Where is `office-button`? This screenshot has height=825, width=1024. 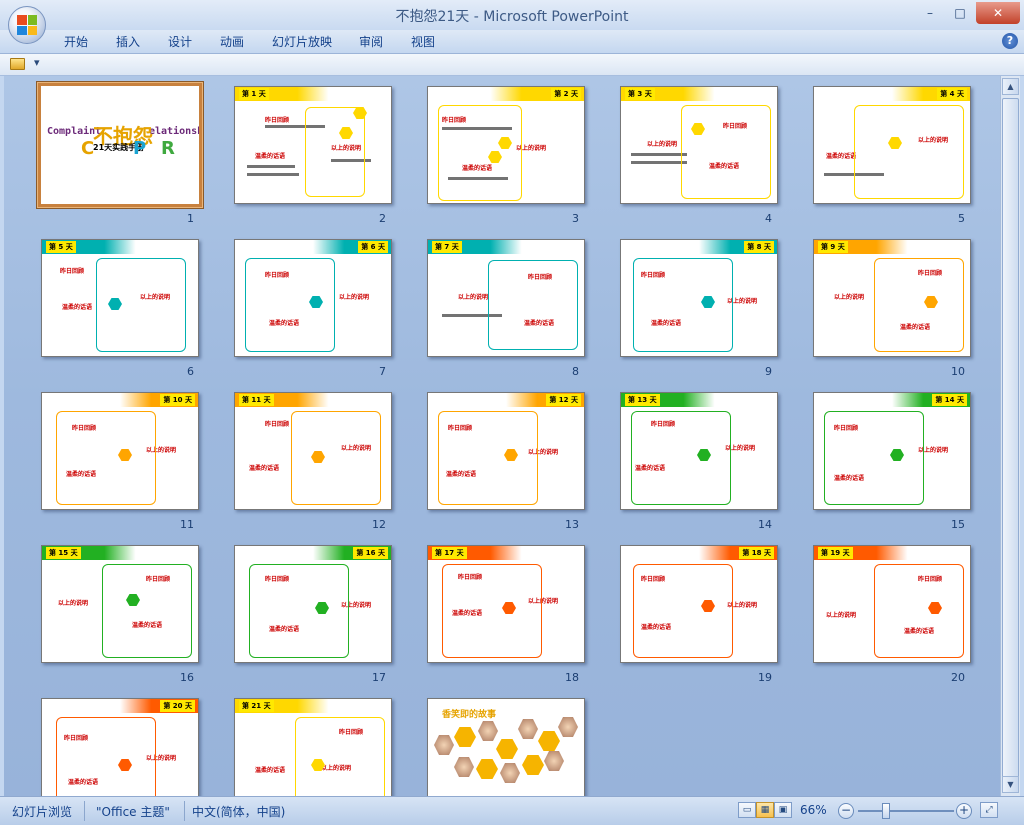
office-button is located at coordinates (27, 25).